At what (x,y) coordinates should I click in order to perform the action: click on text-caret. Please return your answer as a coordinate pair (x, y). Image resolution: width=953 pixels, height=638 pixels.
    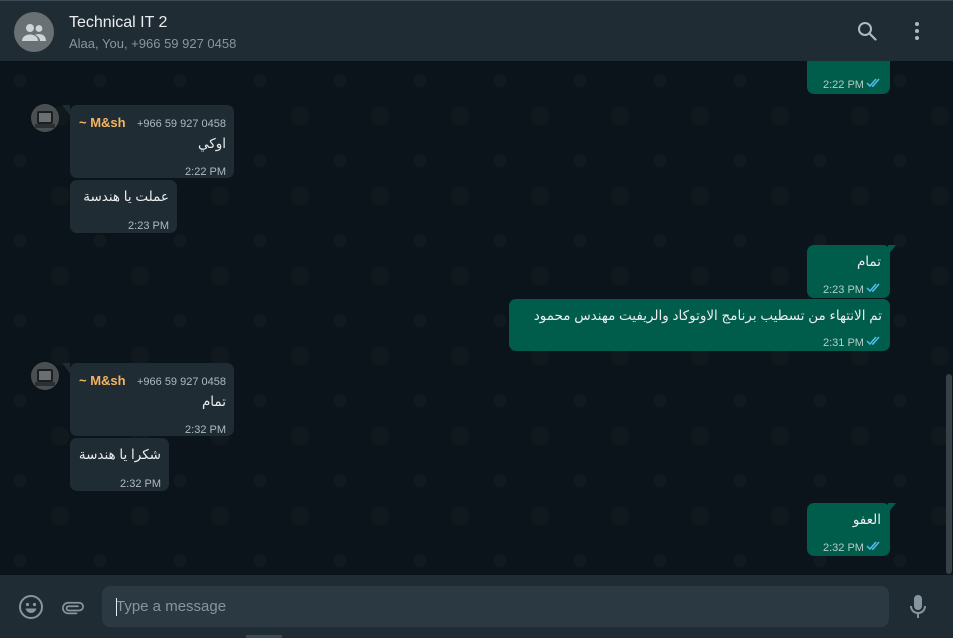
    Looking at the image, I should click on (116, 607).